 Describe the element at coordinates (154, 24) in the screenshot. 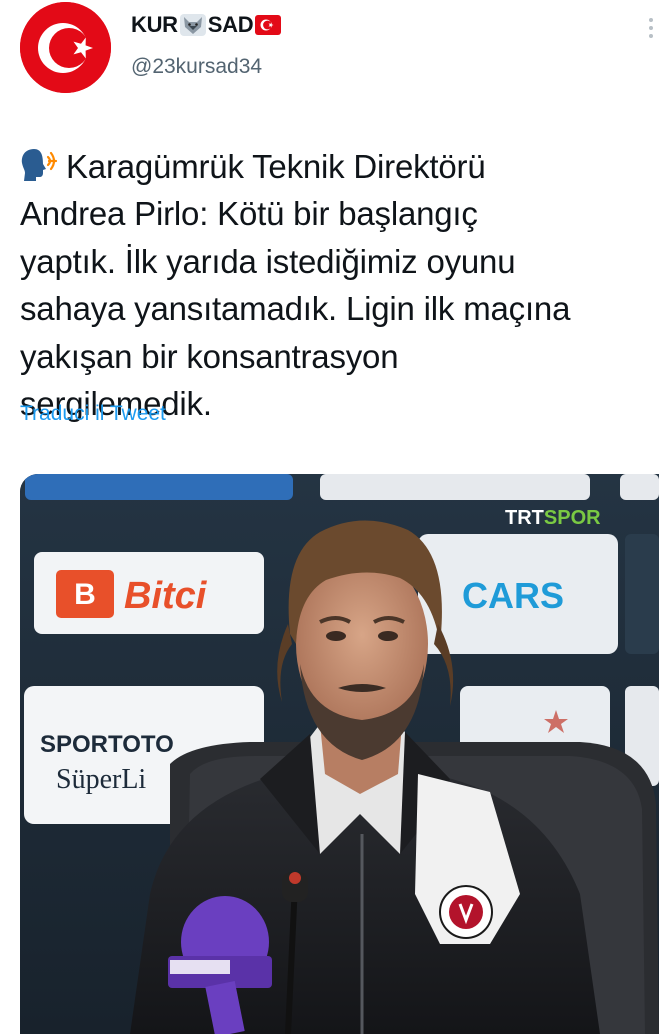

I see `display-name-part1: KUR` at that location.